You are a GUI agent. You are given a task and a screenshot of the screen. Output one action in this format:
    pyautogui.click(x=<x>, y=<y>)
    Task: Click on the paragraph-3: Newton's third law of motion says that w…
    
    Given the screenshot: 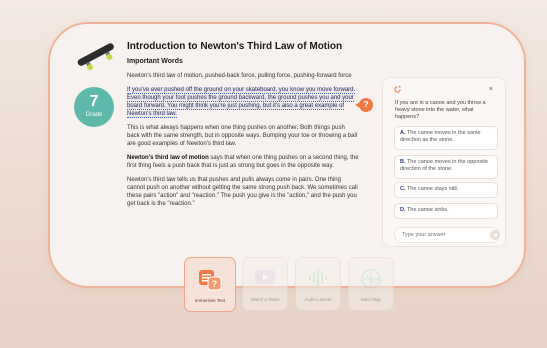 What is the action you would take?
    pyautogui.click(x=243, y=162)
    